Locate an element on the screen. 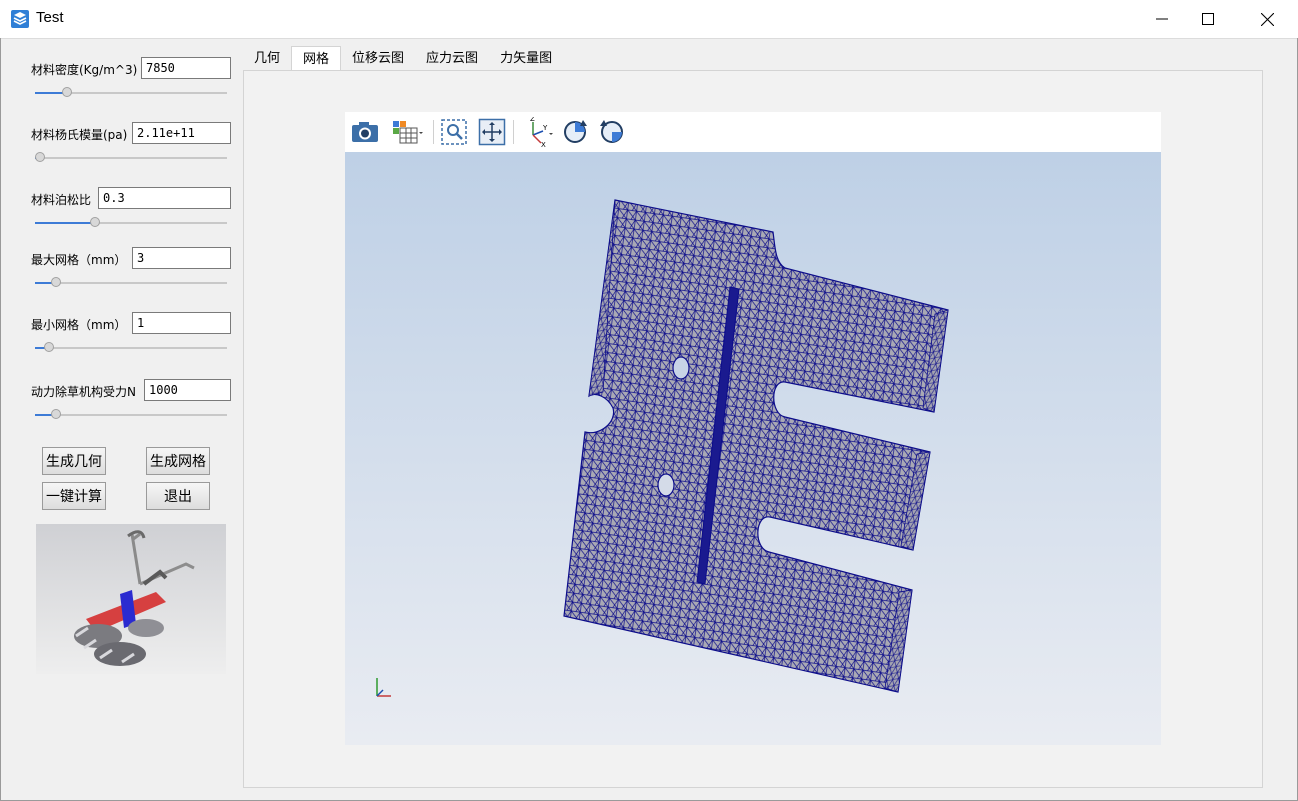 The width and height of the screenshot is (1298, 801). axis-view-icon: Z Y X is located at coordinates (541, 132).